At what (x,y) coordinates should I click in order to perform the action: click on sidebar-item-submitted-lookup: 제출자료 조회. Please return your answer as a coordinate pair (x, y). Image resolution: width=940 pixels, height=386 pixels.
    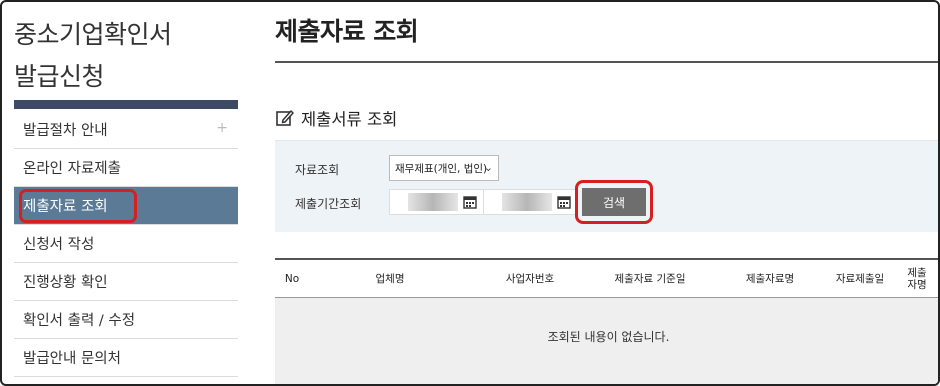
    Looking at the image, I should click on (126, 206).